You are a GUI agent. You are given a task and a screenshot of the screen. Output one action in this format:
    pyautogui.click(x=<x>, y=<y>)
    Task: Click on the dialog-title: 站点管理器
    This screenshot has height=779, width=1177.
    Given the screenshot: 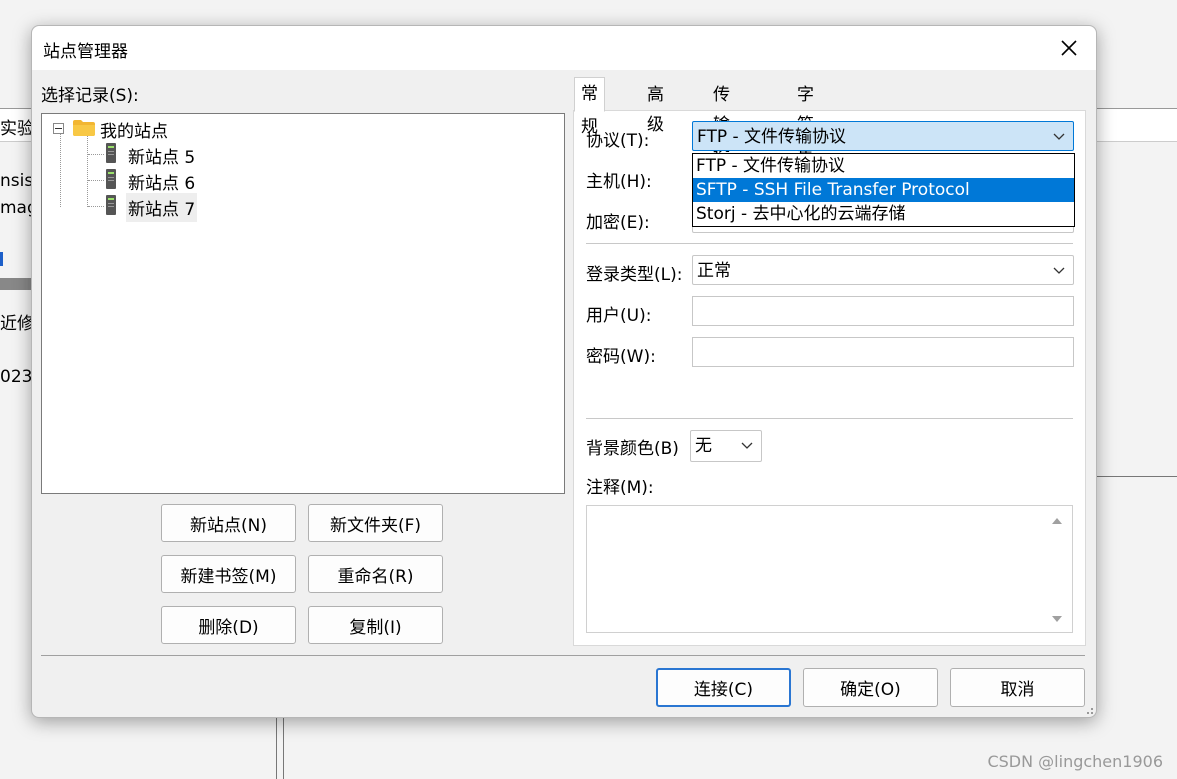 What is the action you would take?
    pyautogui.click(x=85, y=52)
    